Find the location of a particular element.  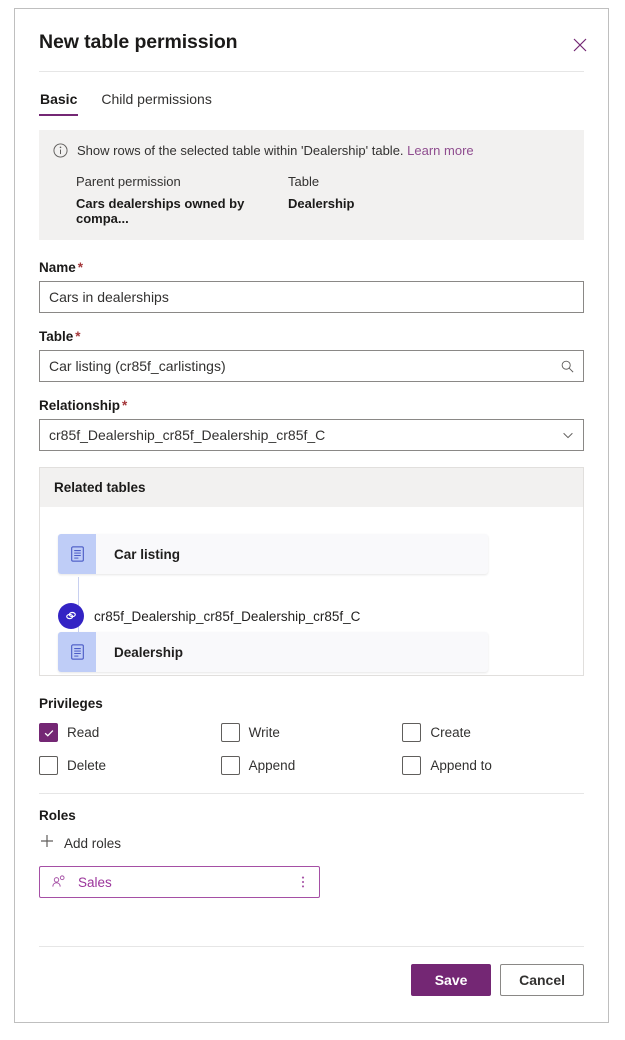

name-input is located at coordinates (311, 297).